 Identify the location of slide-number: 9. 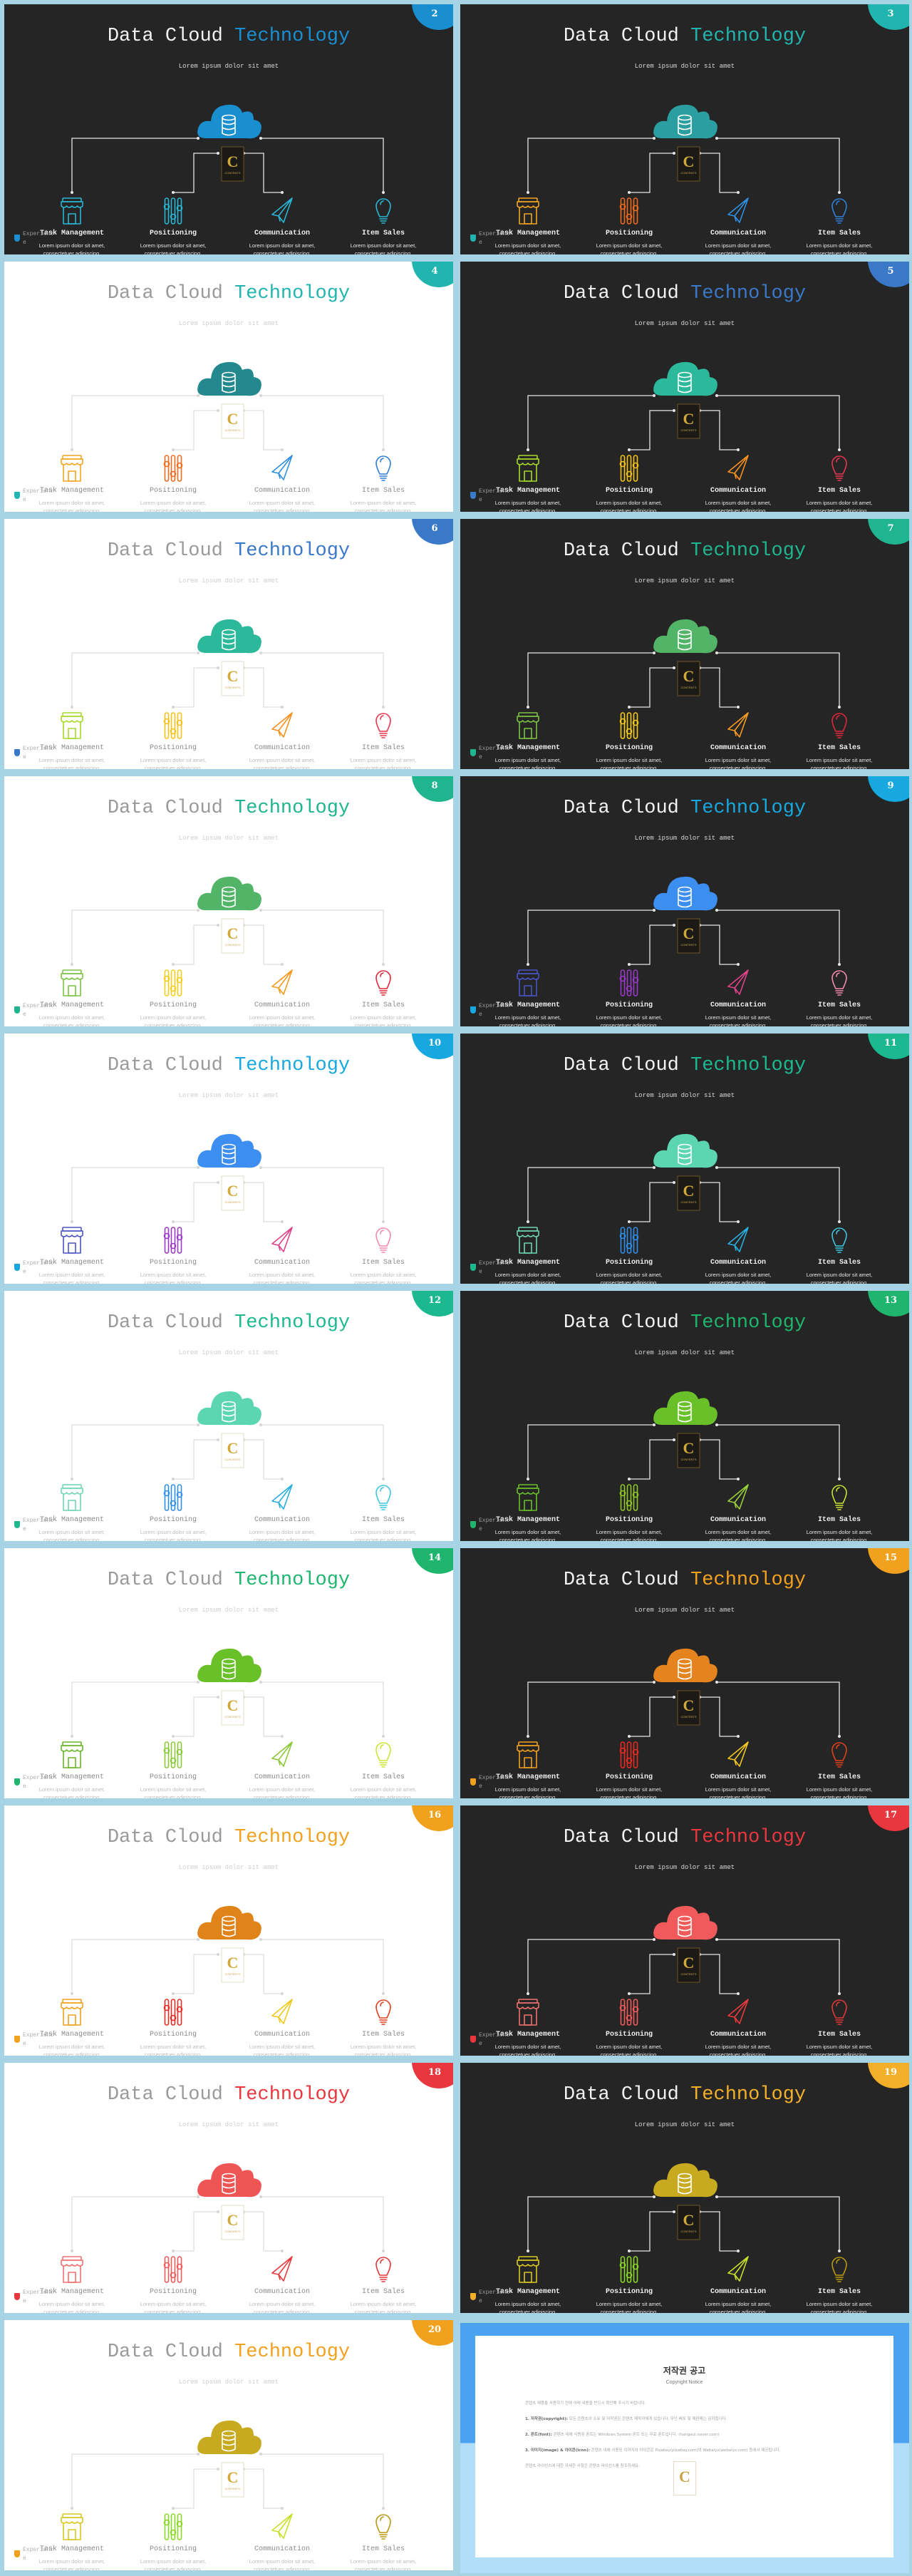
(890, 785).